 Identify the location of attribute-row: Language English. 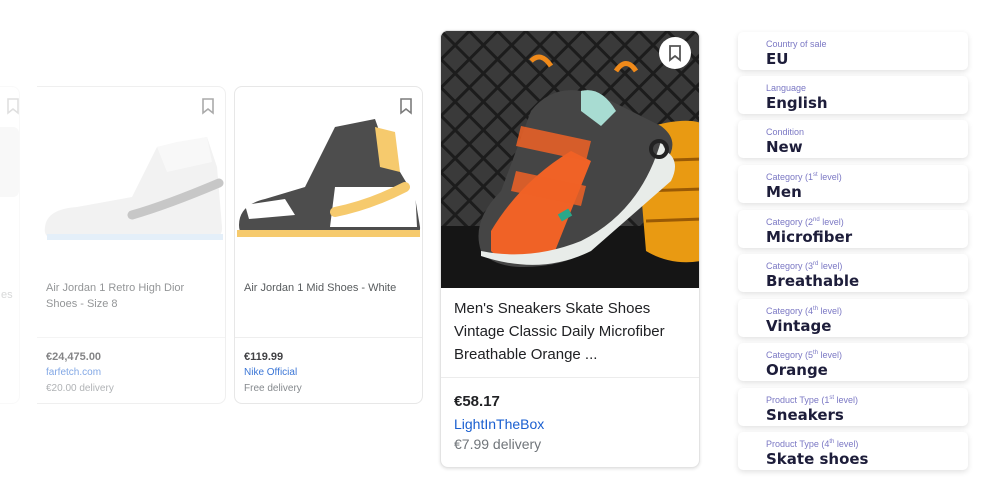
(853, 95).